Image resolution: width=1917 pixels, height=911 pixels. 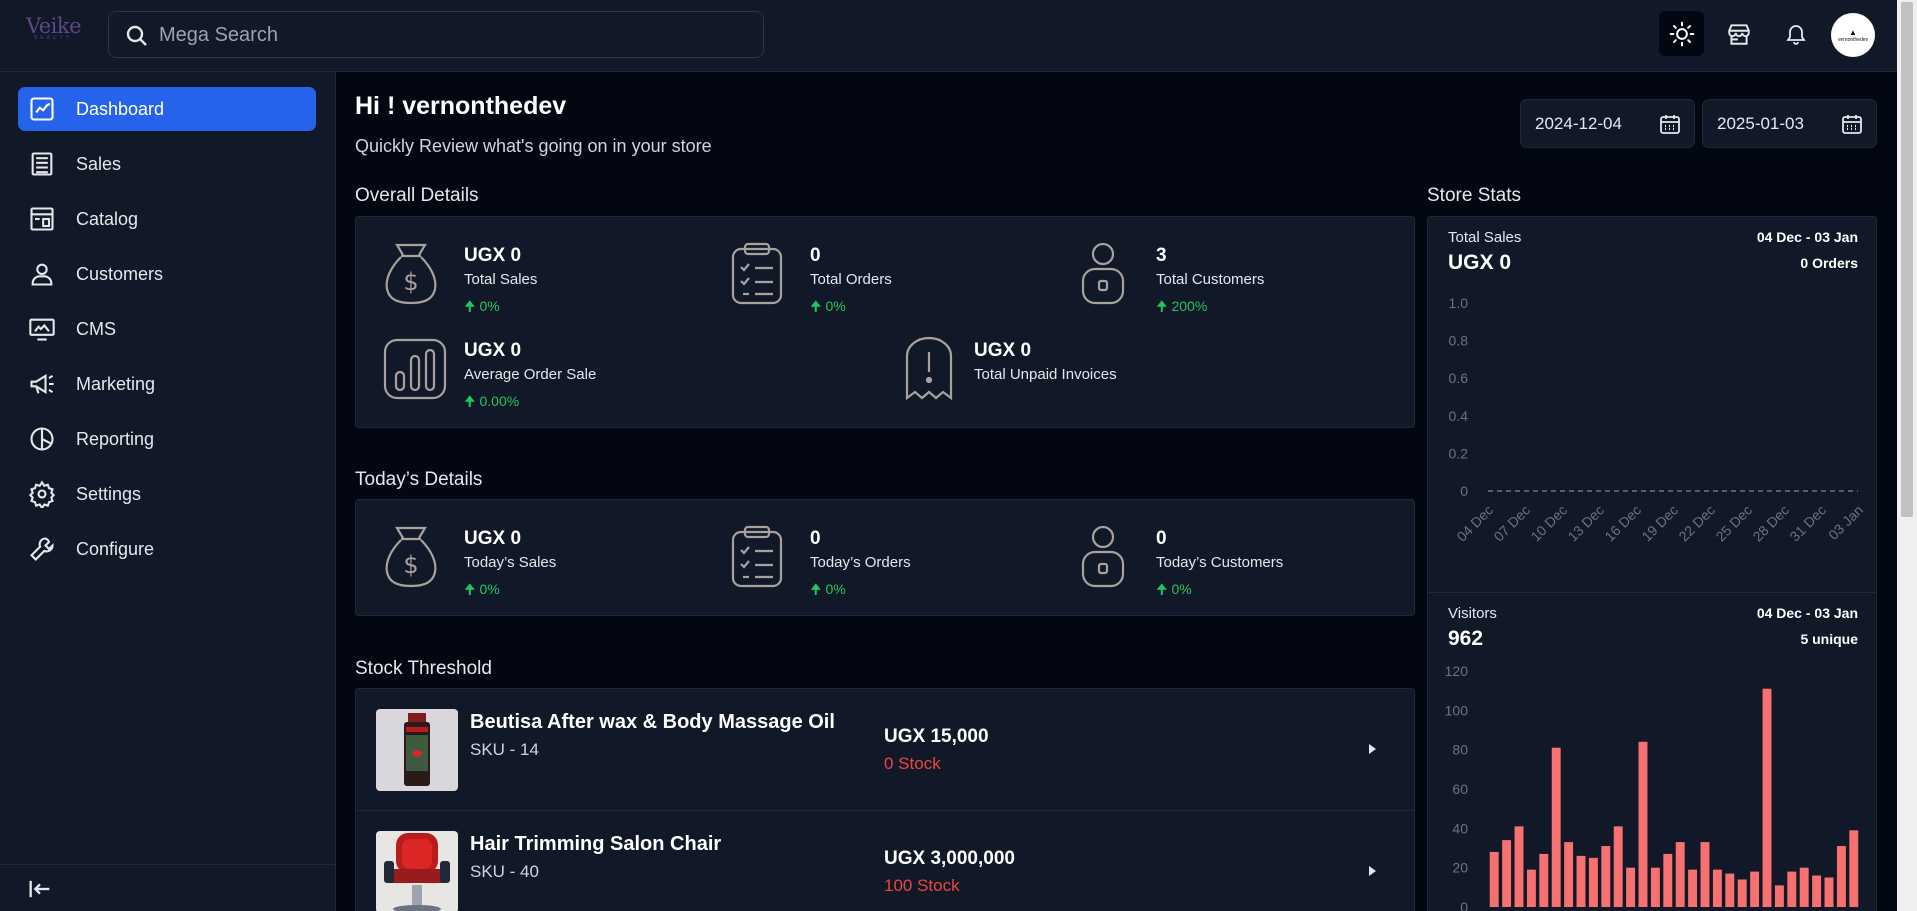 What do you see at coordinates (167, 549) in the screenshot?
I see `sidebar-item-configure: Configure` at bounding box center [167, 549].